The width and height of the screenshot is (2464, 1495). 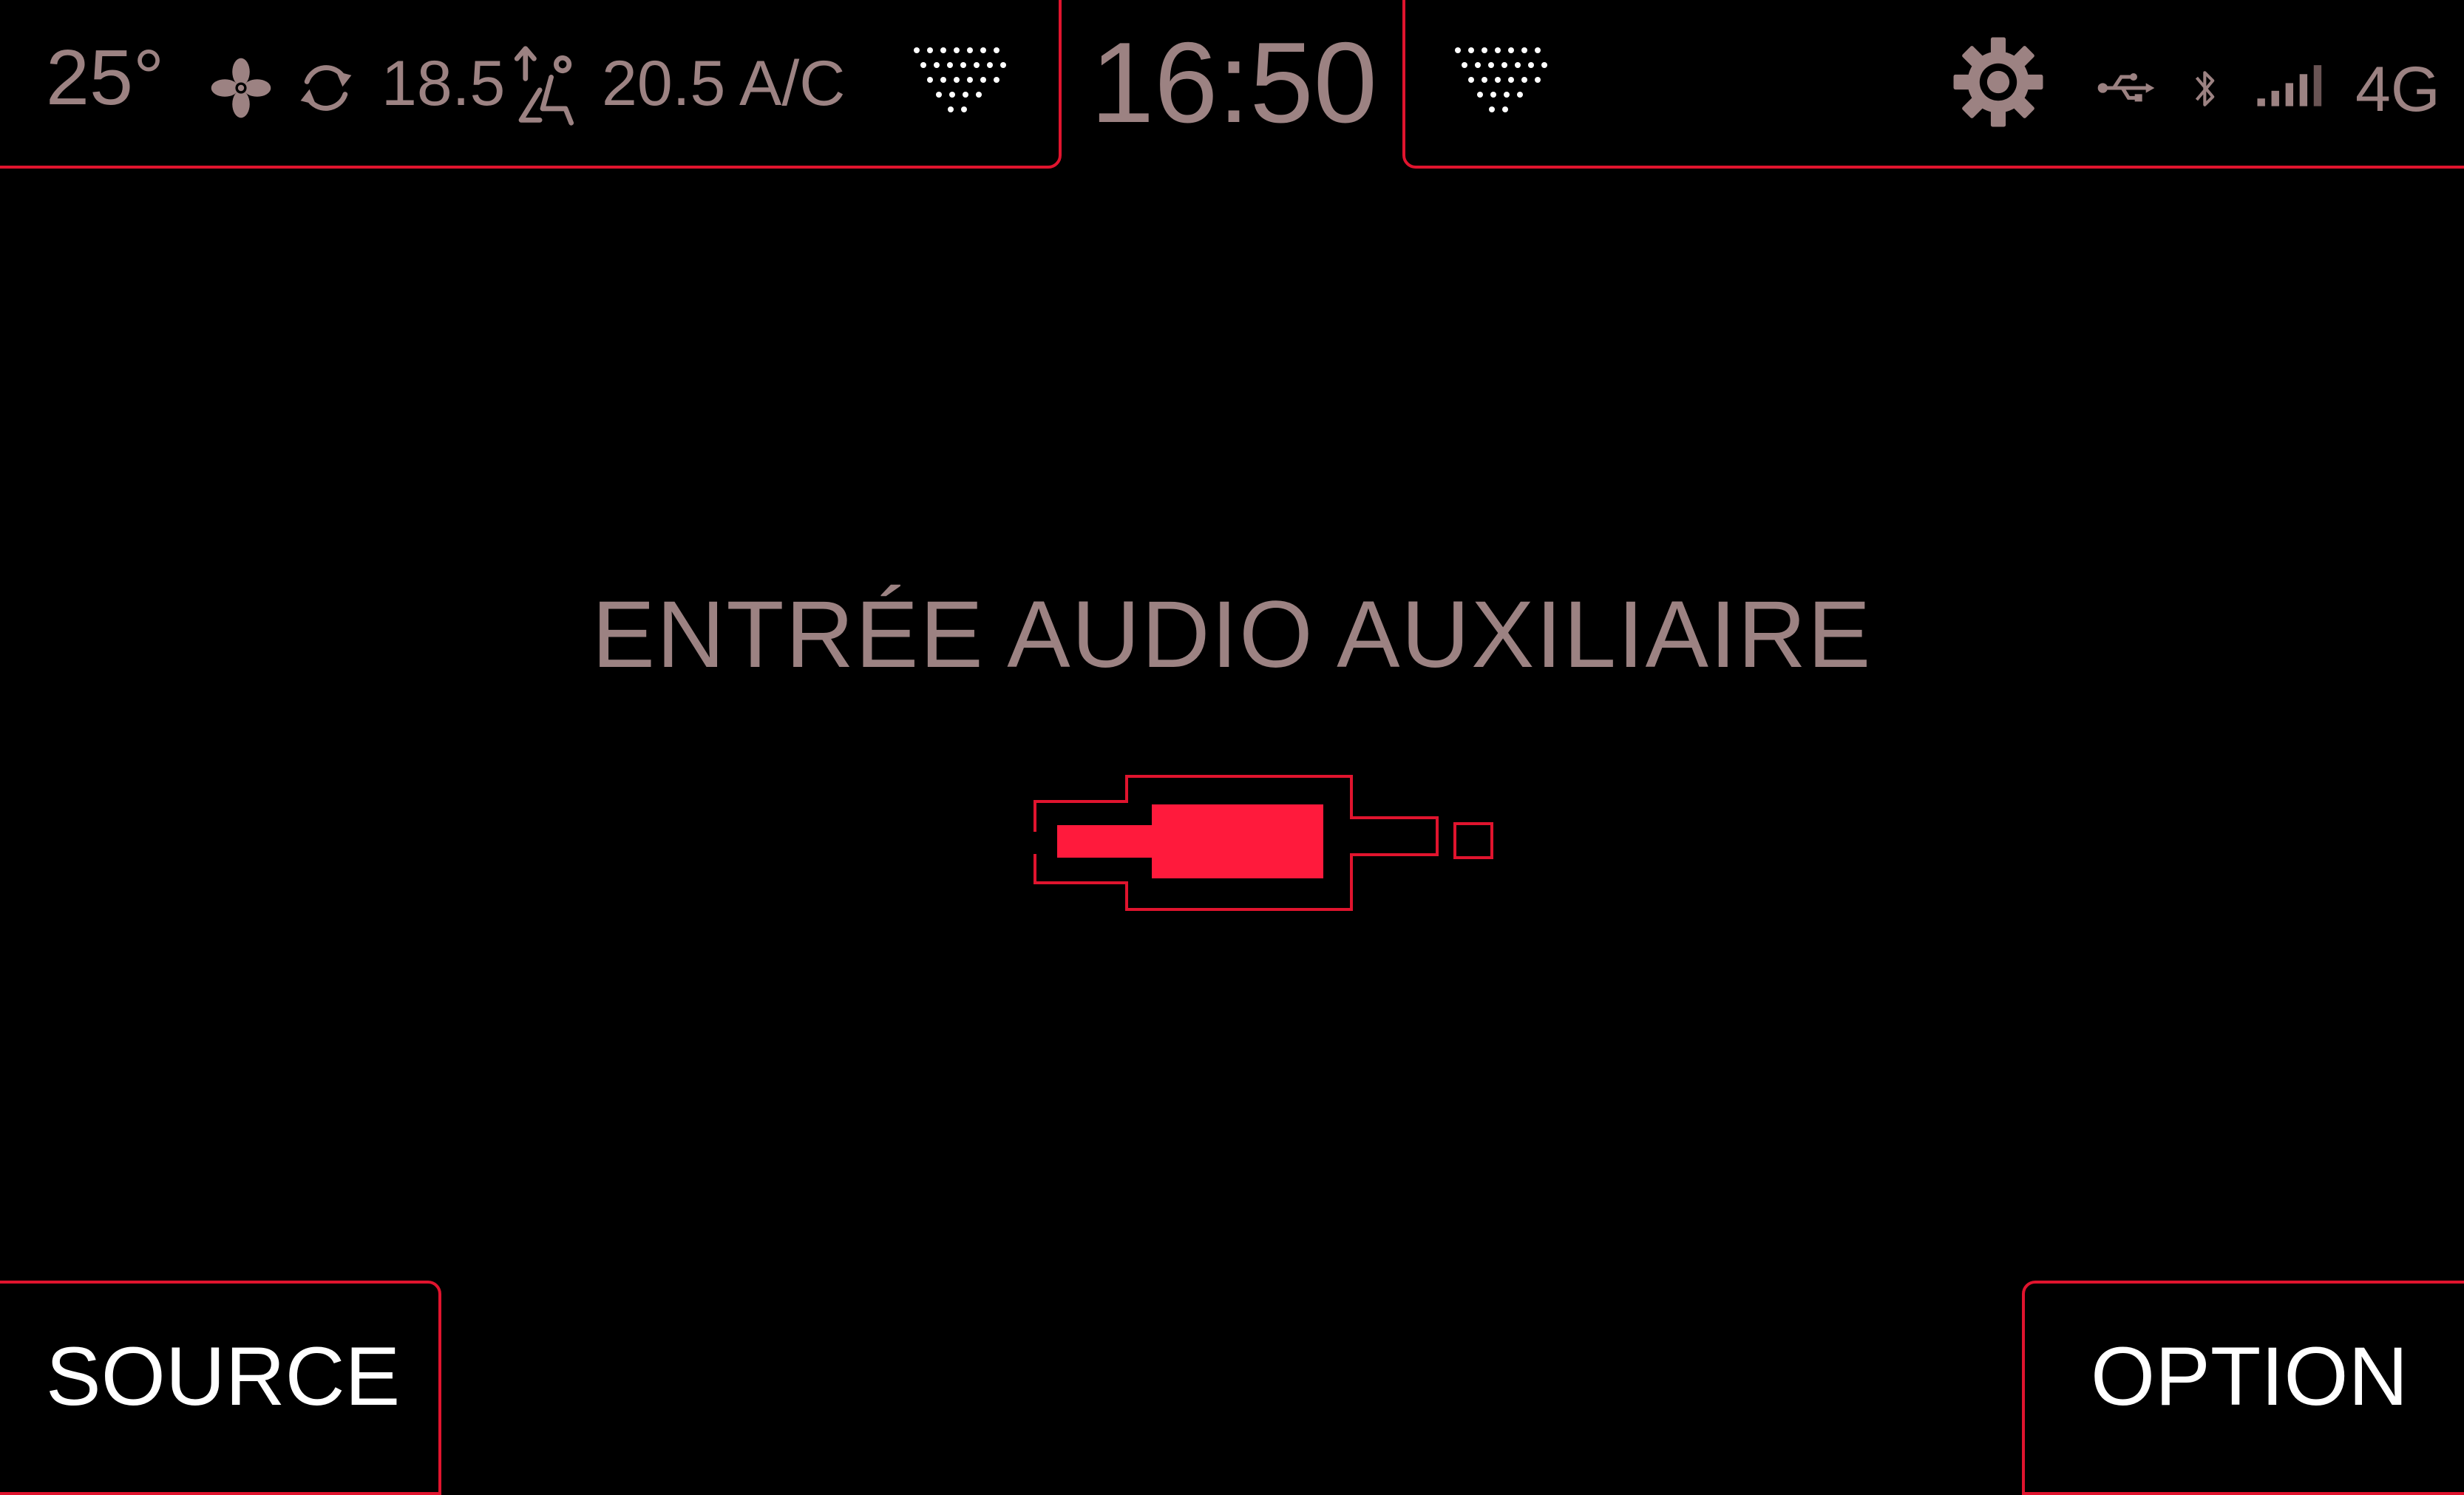 I want to click on seat-airflow-icon, so click(x=543, y=86).